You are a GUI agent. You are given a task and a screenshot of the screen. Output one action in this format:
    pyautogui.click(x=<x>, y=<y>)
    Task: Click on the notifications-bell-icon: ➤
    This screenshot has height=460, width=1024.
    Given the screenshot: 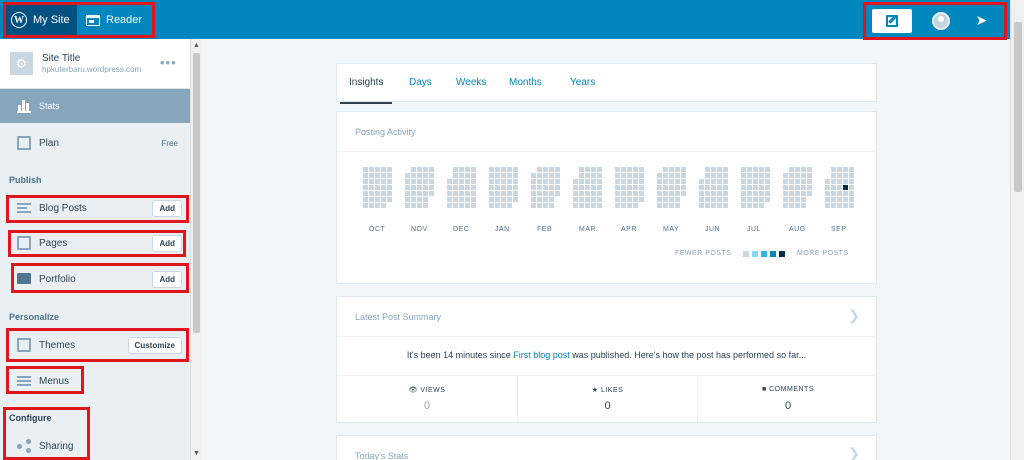 What is the action you would take?
    pyautogui.click(x=981, y=20)
    